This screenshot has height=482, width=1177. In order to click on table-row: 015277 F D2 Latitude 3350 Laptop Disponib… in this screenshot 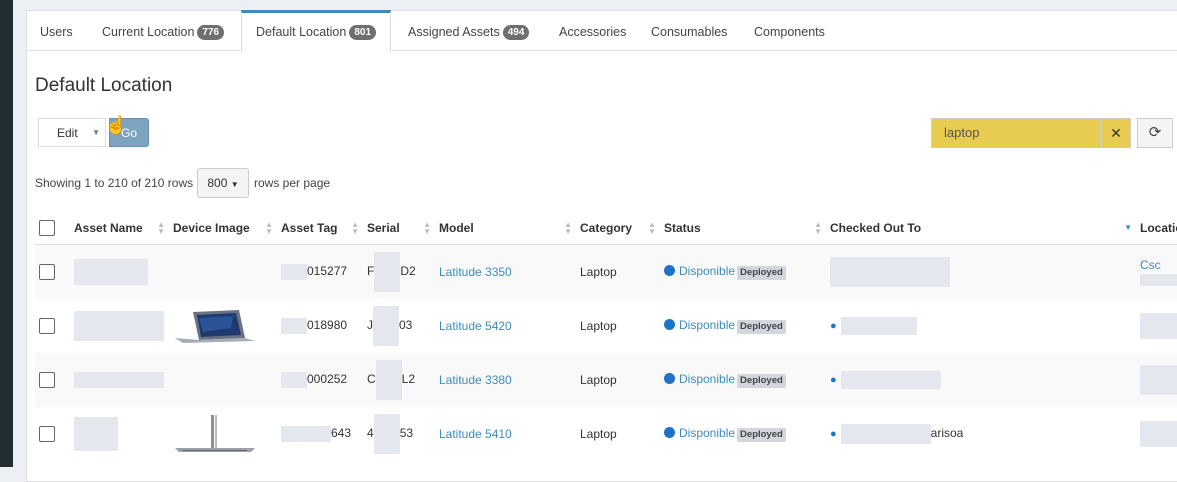, I will do `click(606, 271)`.